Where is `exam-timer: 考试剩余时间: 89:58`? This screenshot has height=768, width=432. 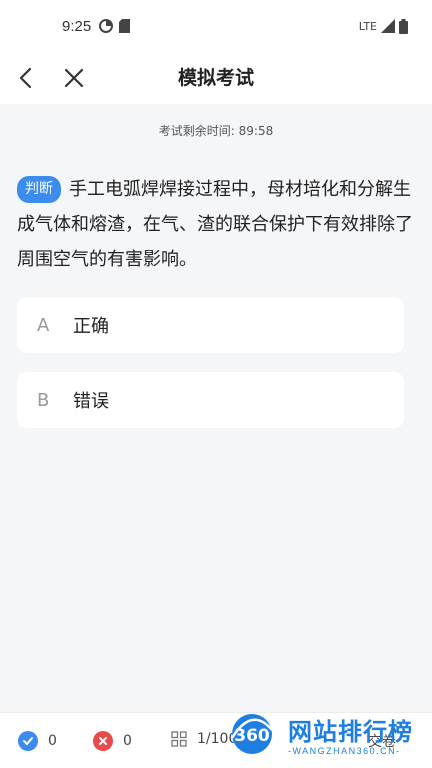 exam-timer: 考试剩余时间: 89:58 is located at coordinates (216, 130).